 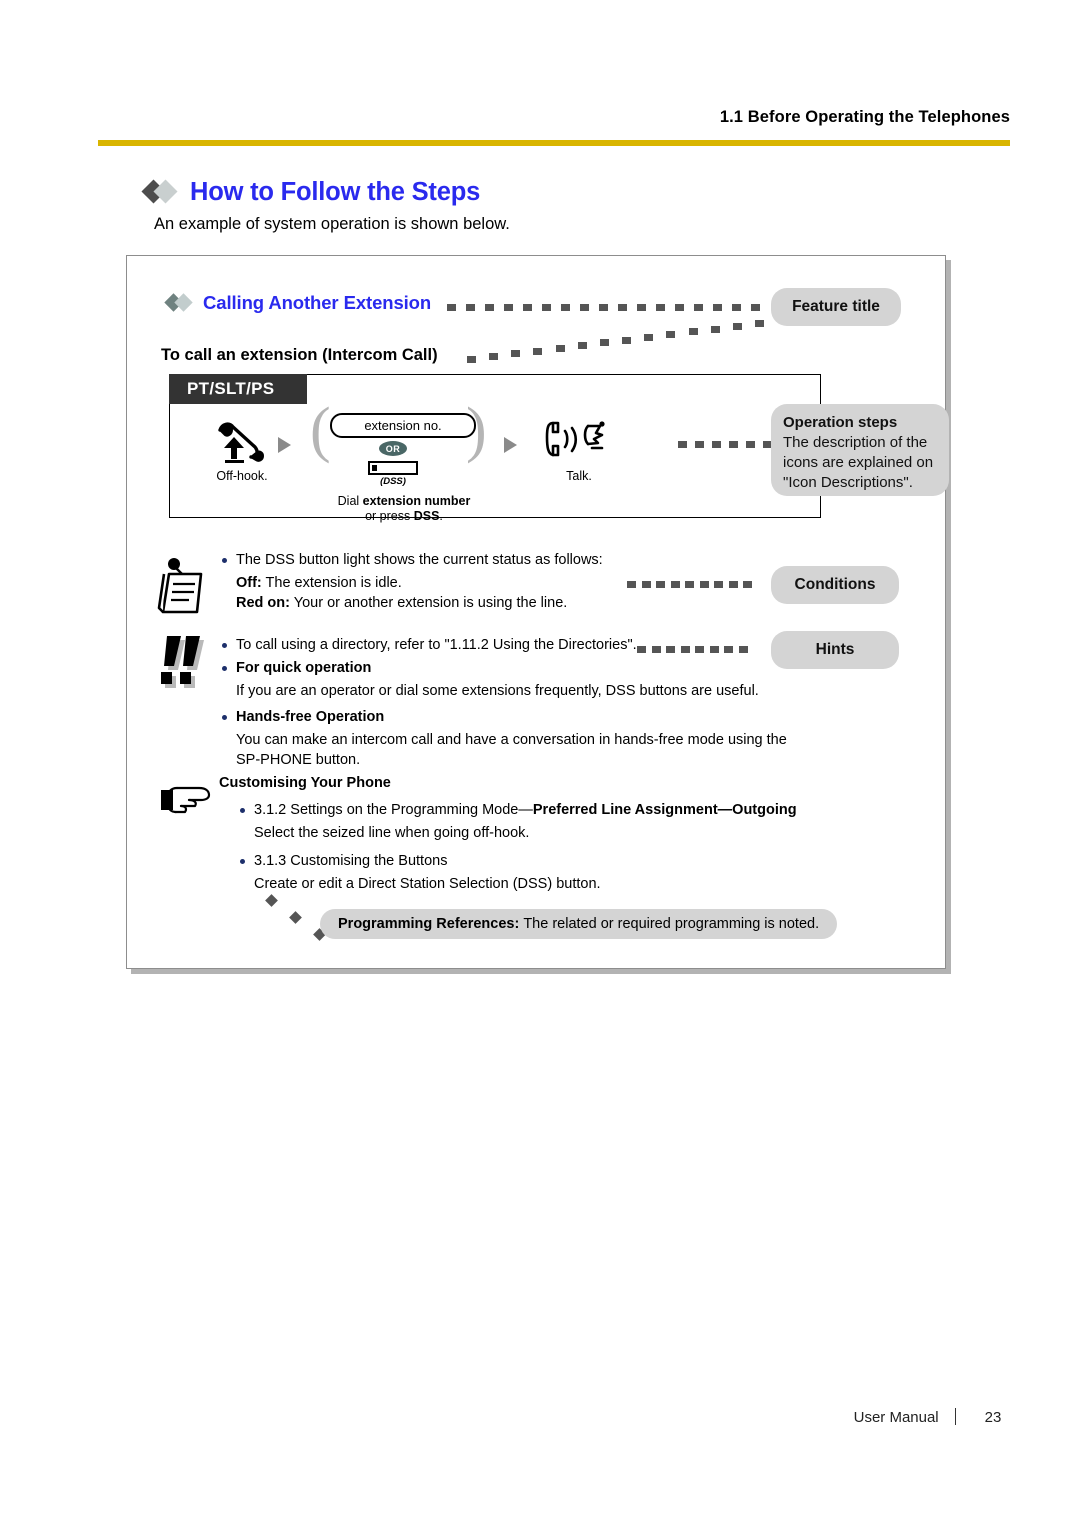 What do you see at coordinates (317, 302) in the screenshot?
I see `feature-title-text: Calling Another Extension` at bounding box center [317, 302].